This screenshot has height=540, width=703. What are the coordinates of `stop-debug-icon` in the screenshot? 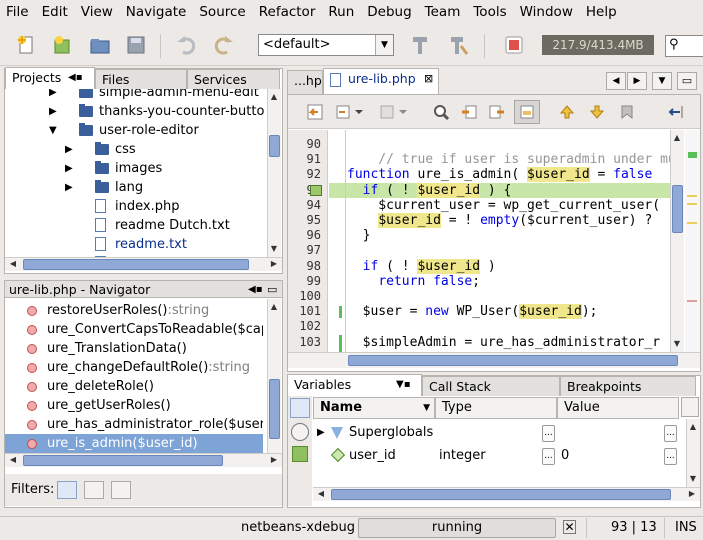 It's located at (514, 45).